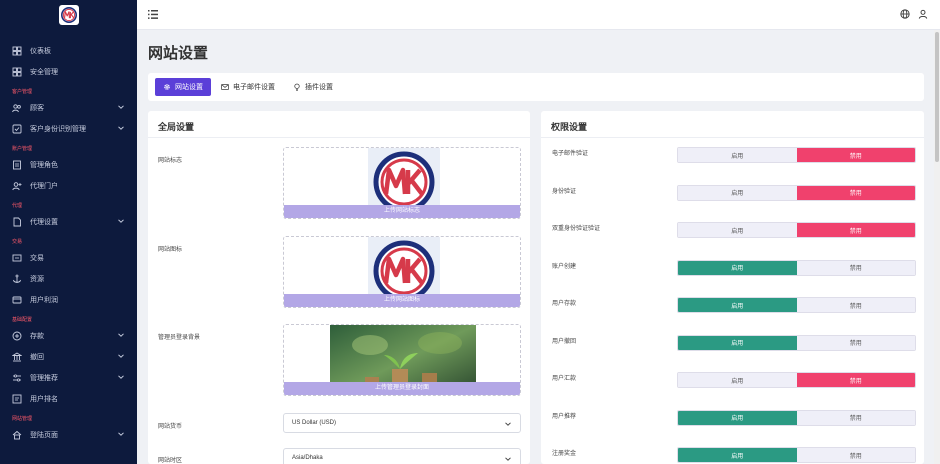 The image size is (940, 464). What do you see at coordinates (68, 71) in the screenshot?
I see `sidebar-item: 安全管理` at bounding box center [68, 71].